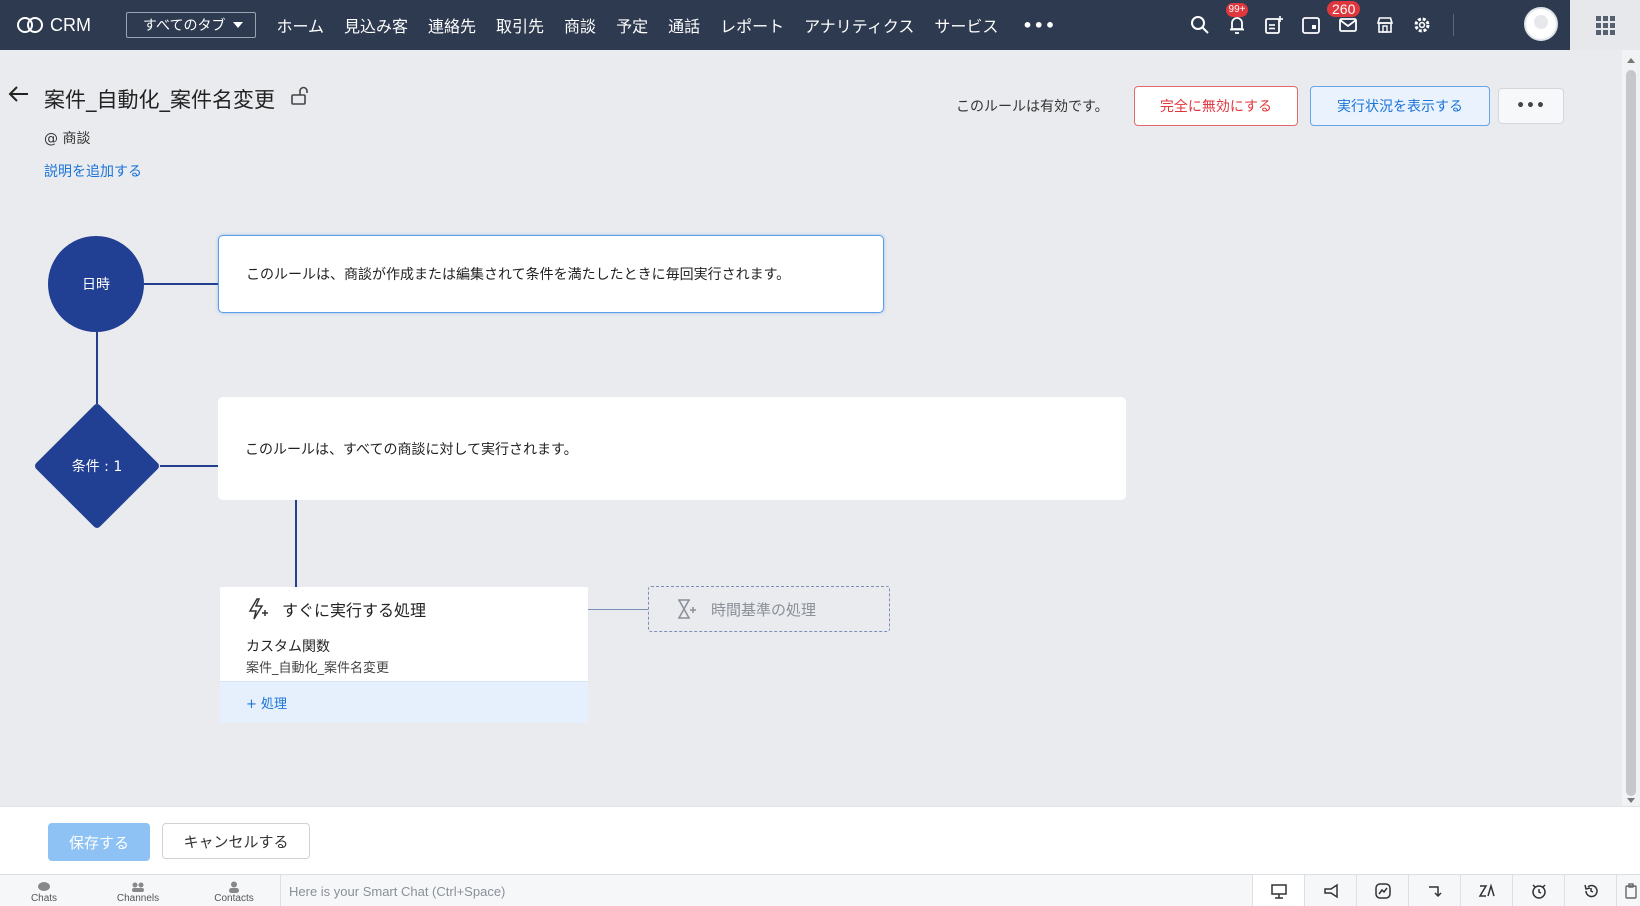  Describe the element at coordinates (404, 702) in the screenshot. I see `add-action-button: + 処理` at that location.